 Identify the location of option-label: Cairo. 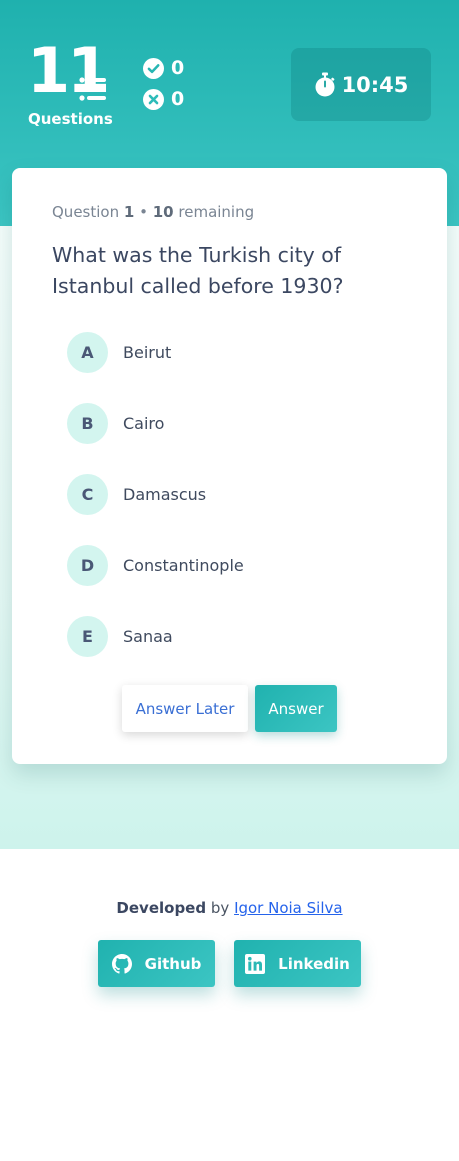
(144, 423).